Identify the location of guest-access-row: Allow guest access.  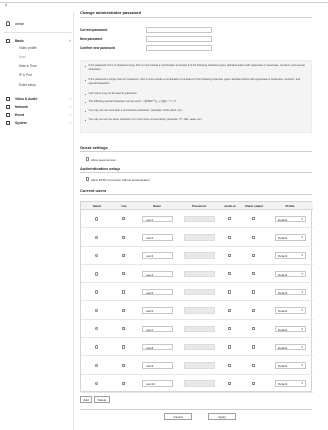
(136, 159).